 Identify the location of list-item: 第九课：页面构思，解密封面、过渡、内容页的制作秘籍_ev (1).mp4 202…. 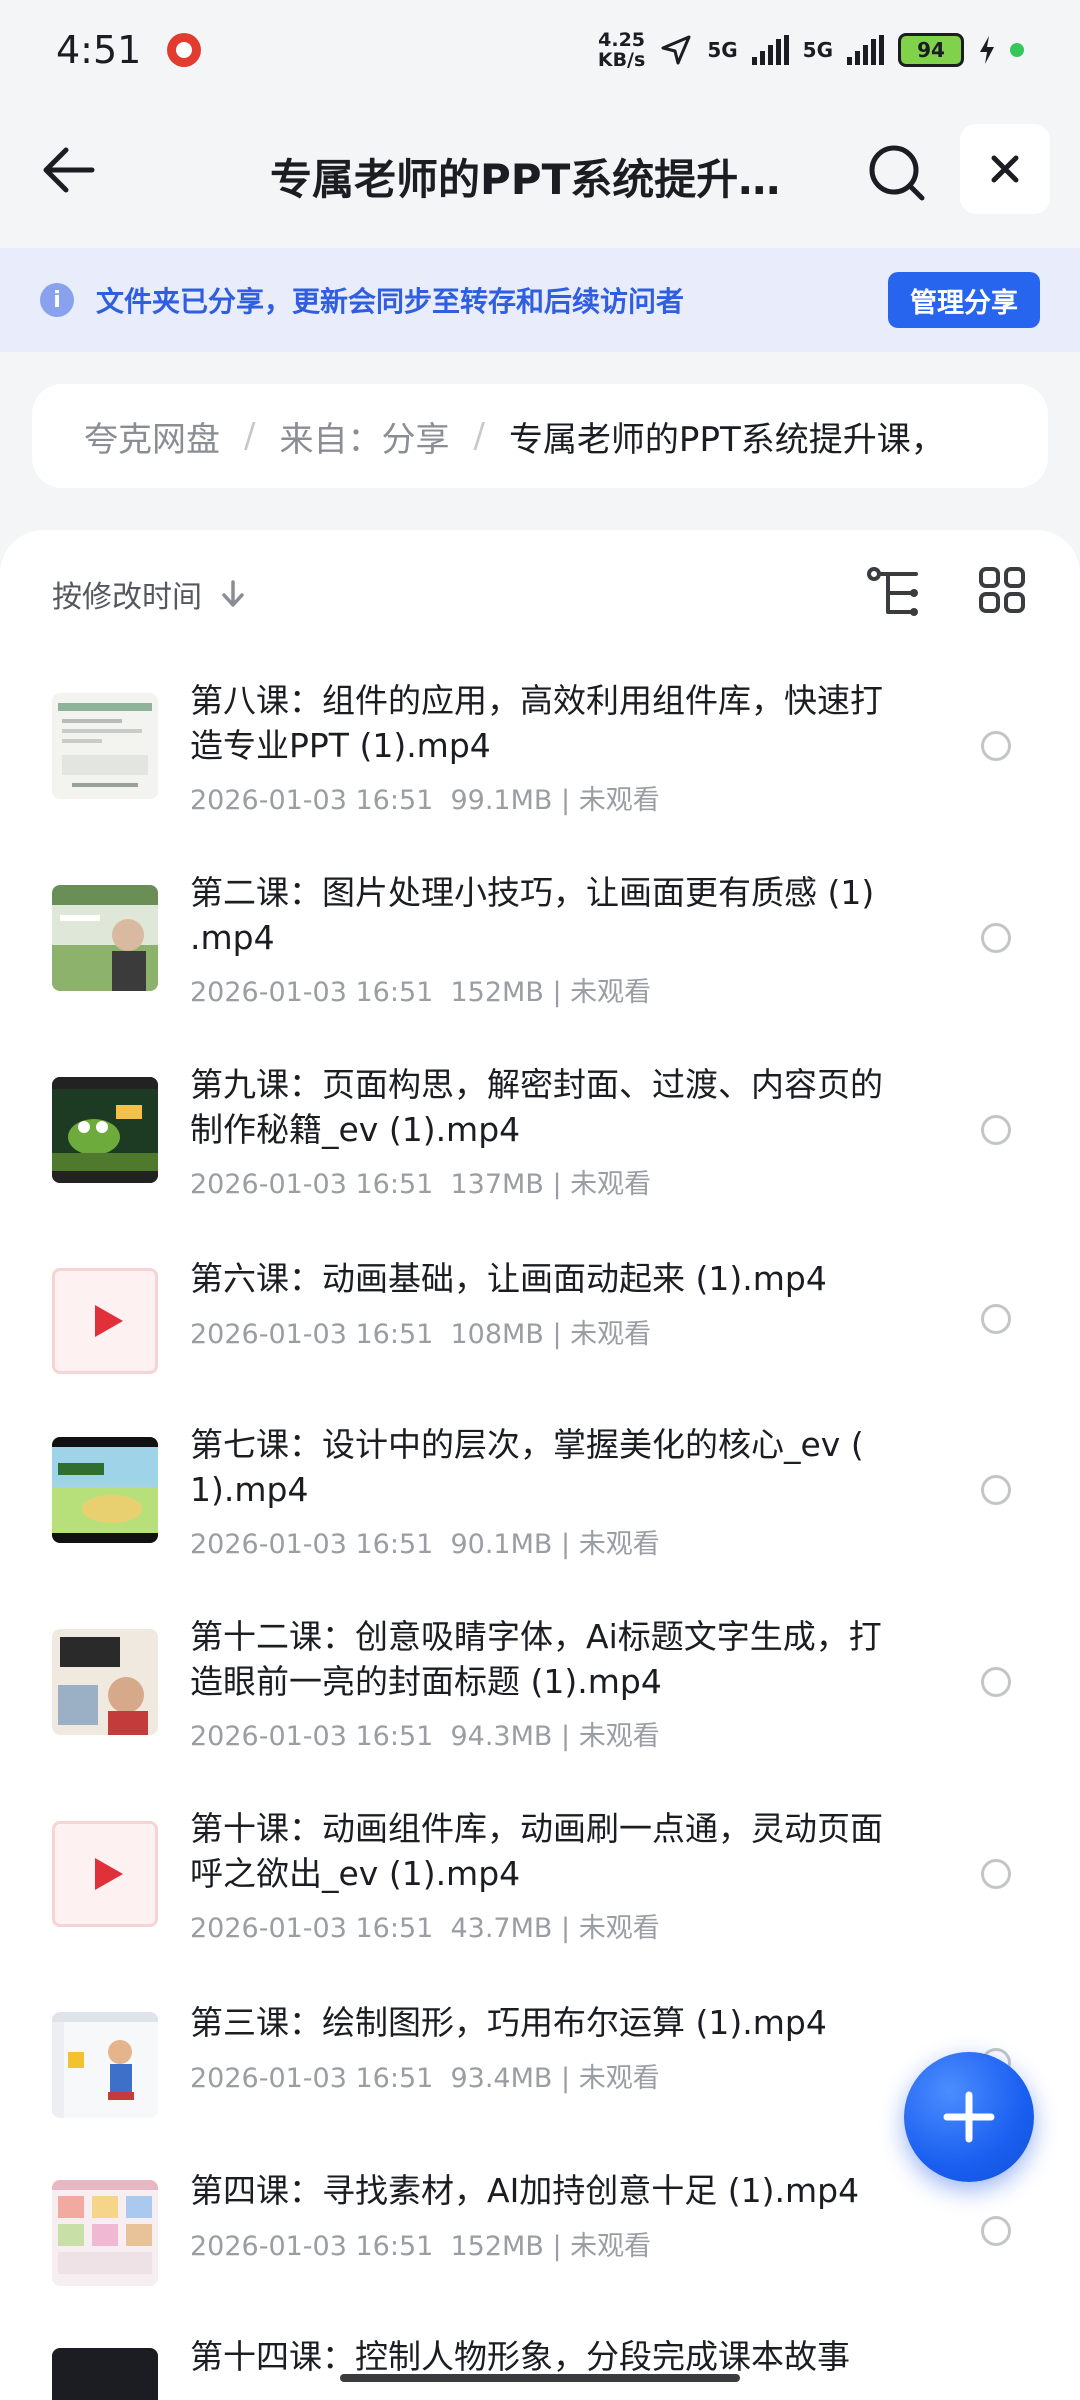
(540, 1130).